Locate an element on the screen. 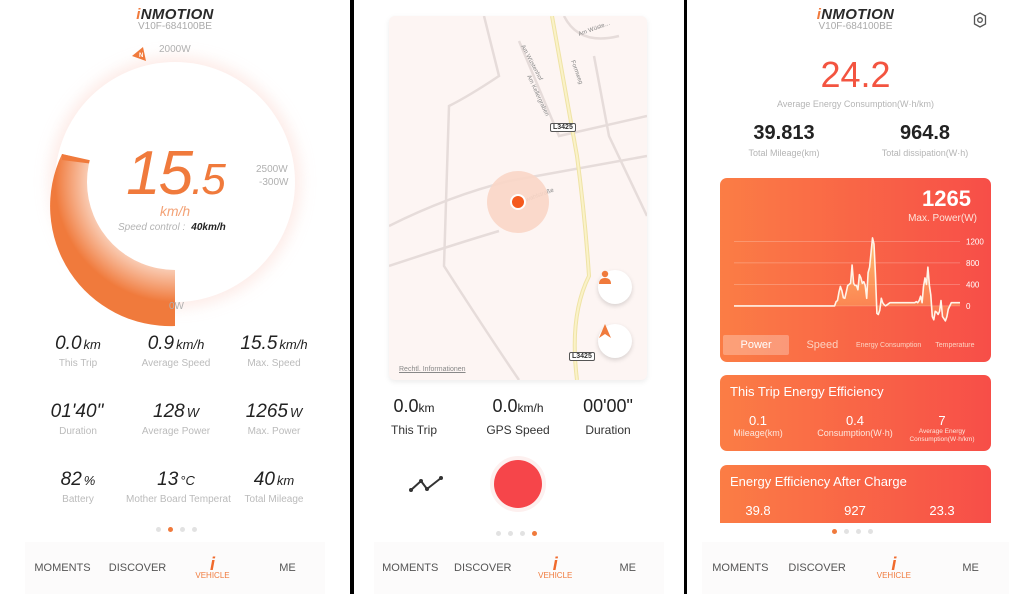 This screenshot has height=594, width=1024. chart-y-tick-label: 800 is located at coordinates (973, 263).